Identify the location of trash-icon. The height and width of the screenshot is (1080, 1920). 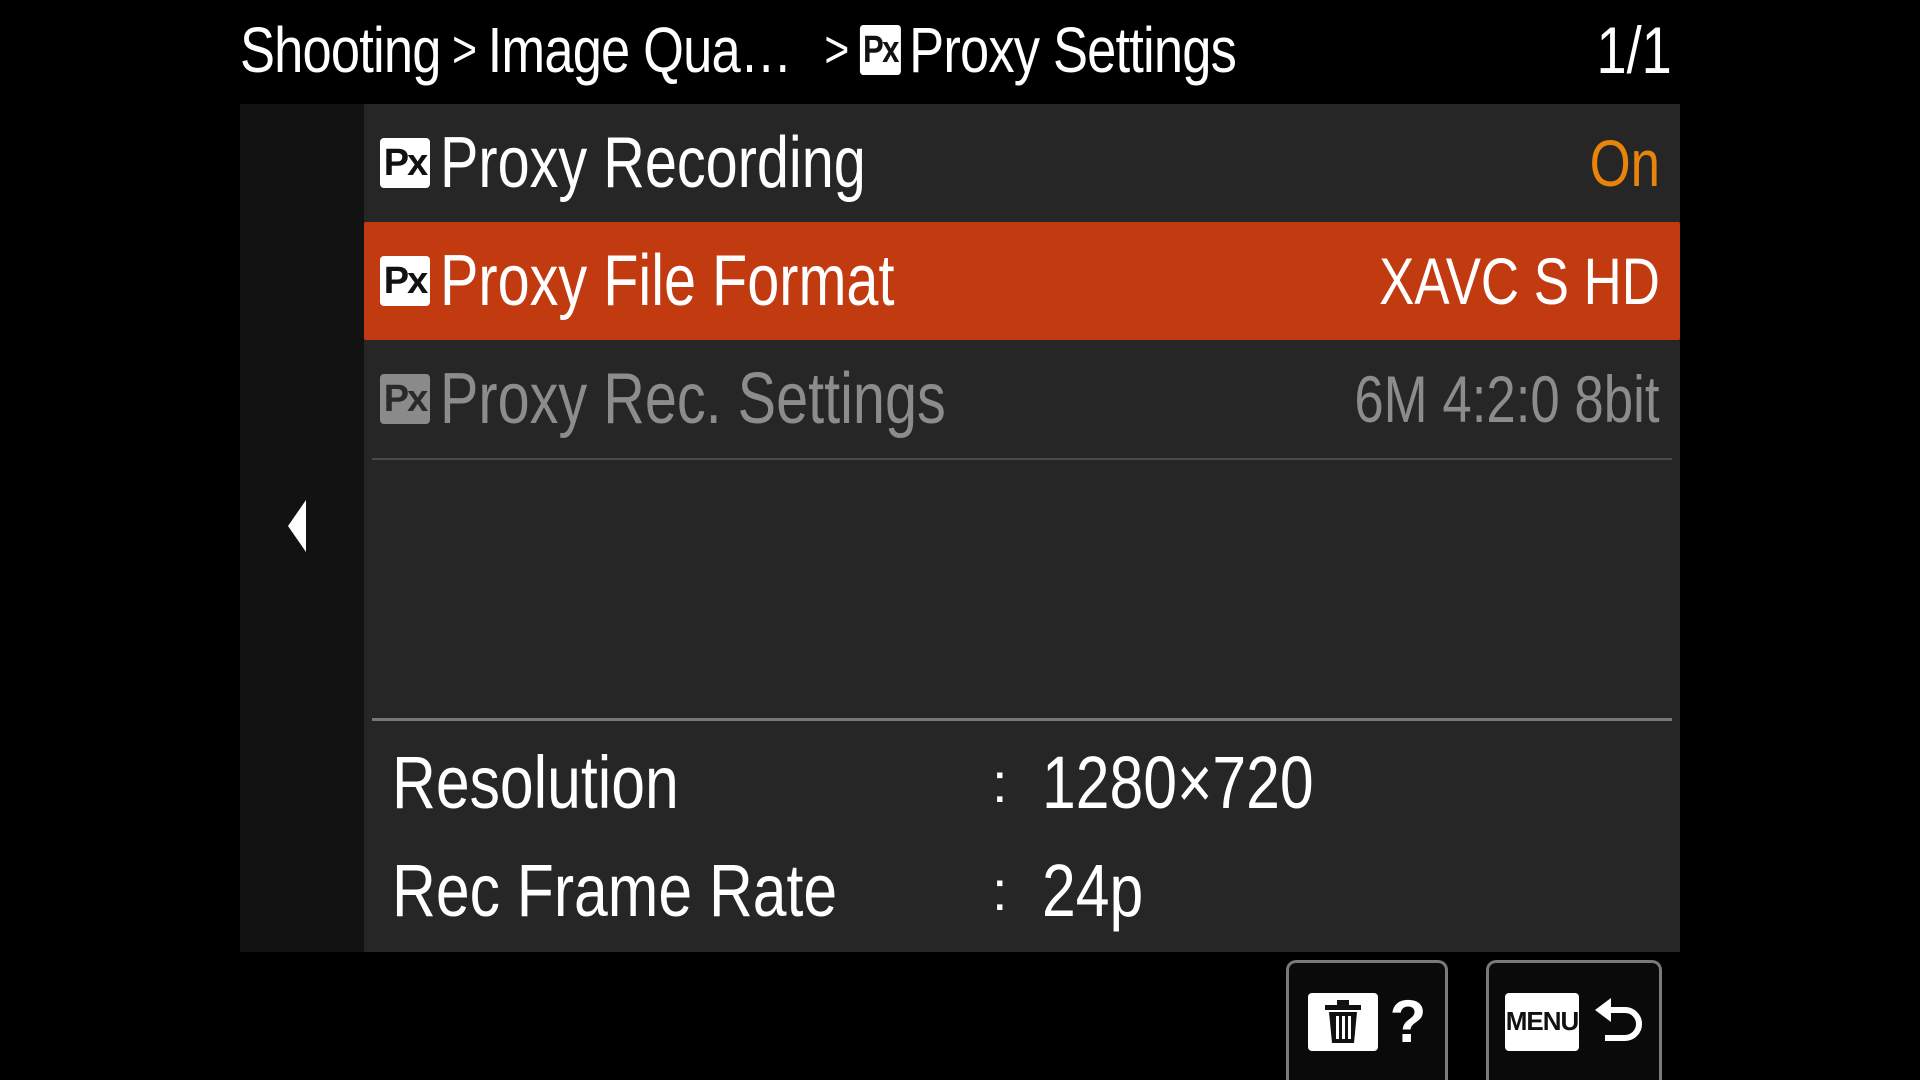
(1342, 1021).